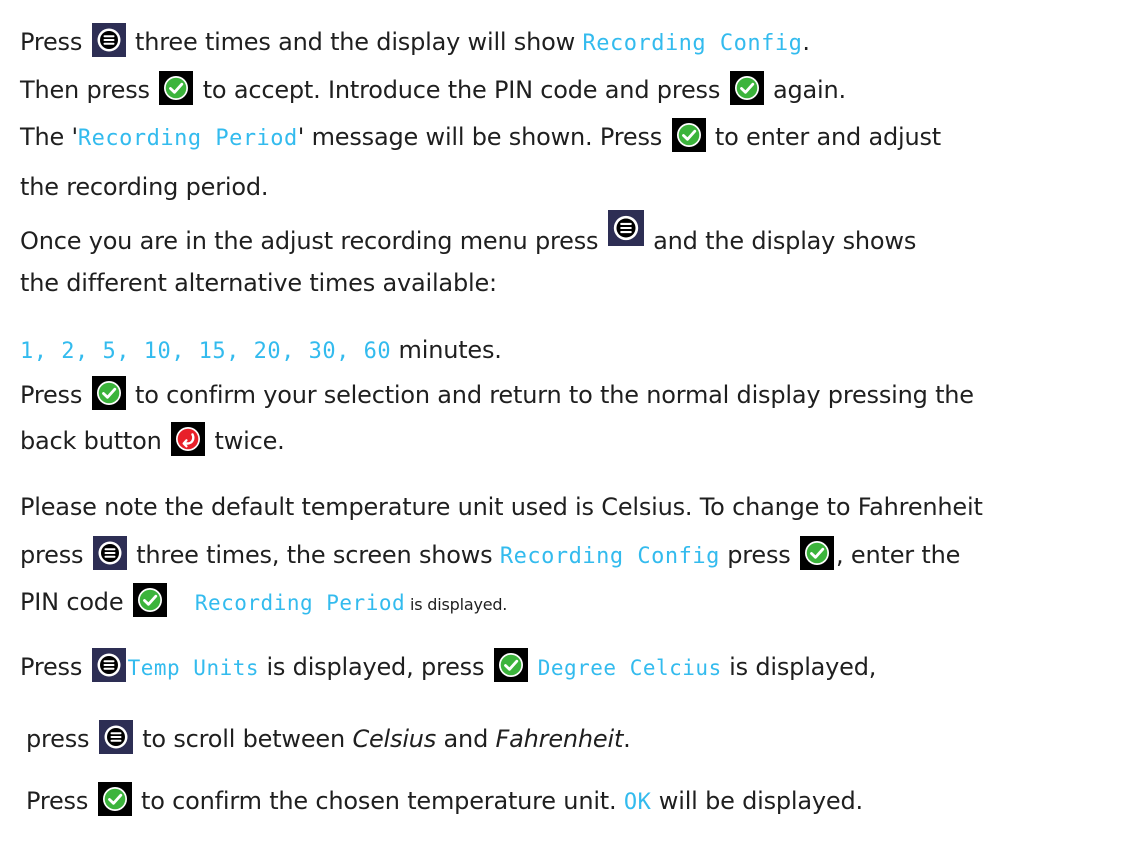  What do you see at coordinates (394, 739) in the screenshot?
I see `italic-text: Celsius` at bounding box center [394, 739].